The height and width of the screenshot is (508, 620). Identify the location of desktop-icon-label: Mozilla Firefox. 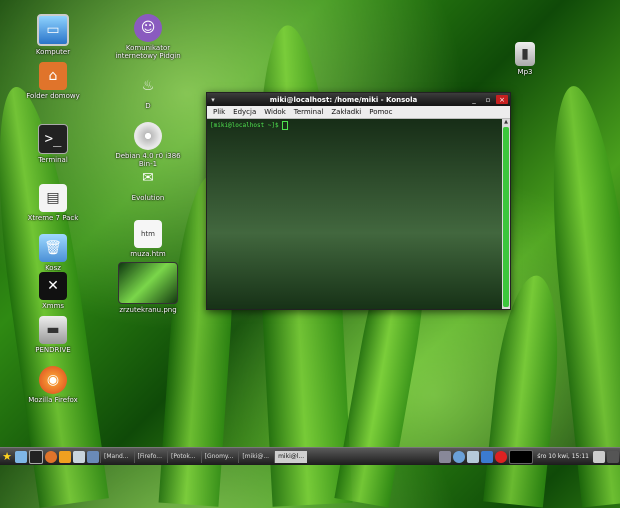
(53, 400).